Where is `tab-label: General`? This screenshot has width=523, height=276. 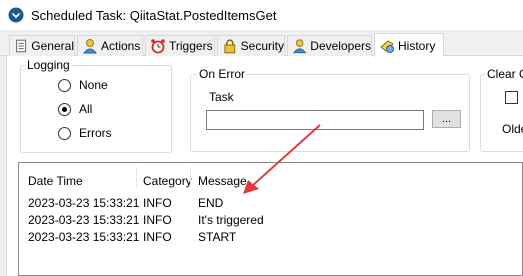
tab-label: General is located at coordinates (52, 46).